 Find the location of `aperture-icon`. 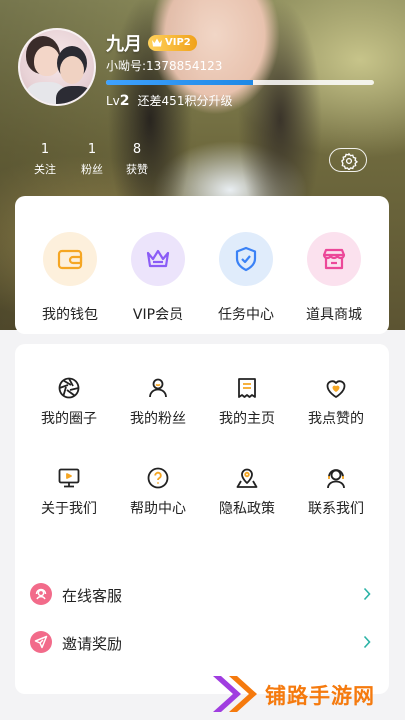

aperture-icon is located at coordinates (69, 388).